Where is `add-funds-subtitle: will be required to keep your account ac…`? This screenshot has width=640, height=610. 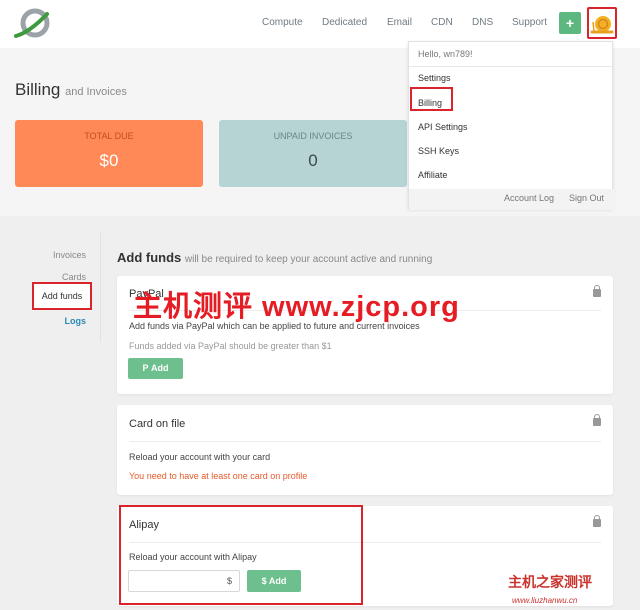 add-funds-subtitle: will be required to keep your account ac… is located at coordinates (308, 259).